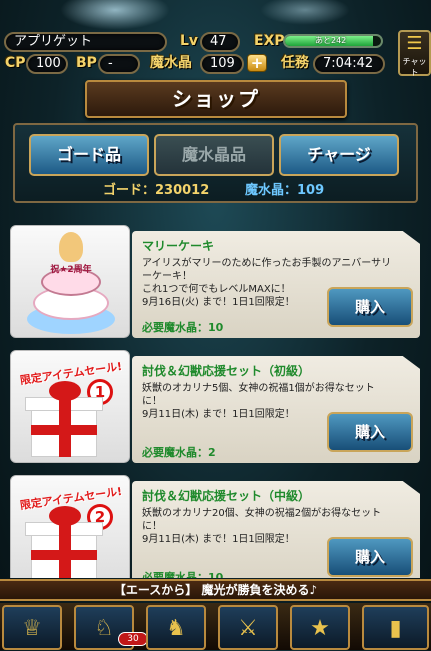  What do you see at coordinates (285, 190) in the screenshot?
I see `crystal-amount: 魔水晶：109` at bounding box center [285, 190].